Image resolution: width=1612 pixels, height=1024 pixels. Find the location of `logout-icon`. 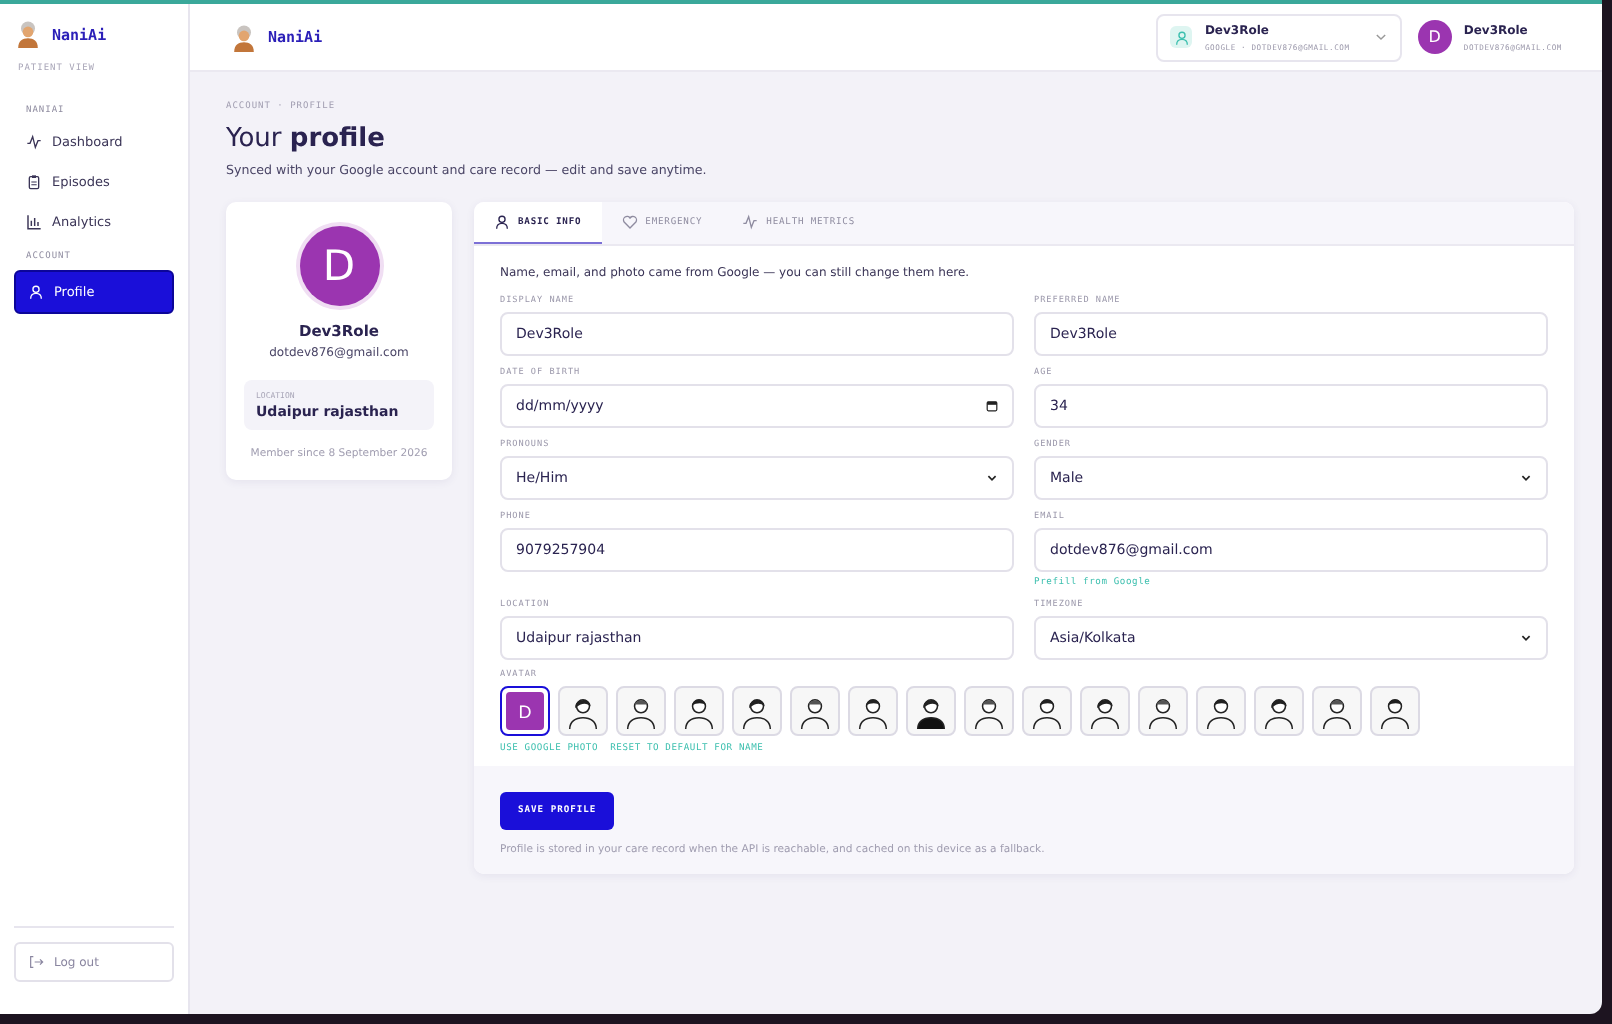

logout-icon is located at coordinates (36, 962).